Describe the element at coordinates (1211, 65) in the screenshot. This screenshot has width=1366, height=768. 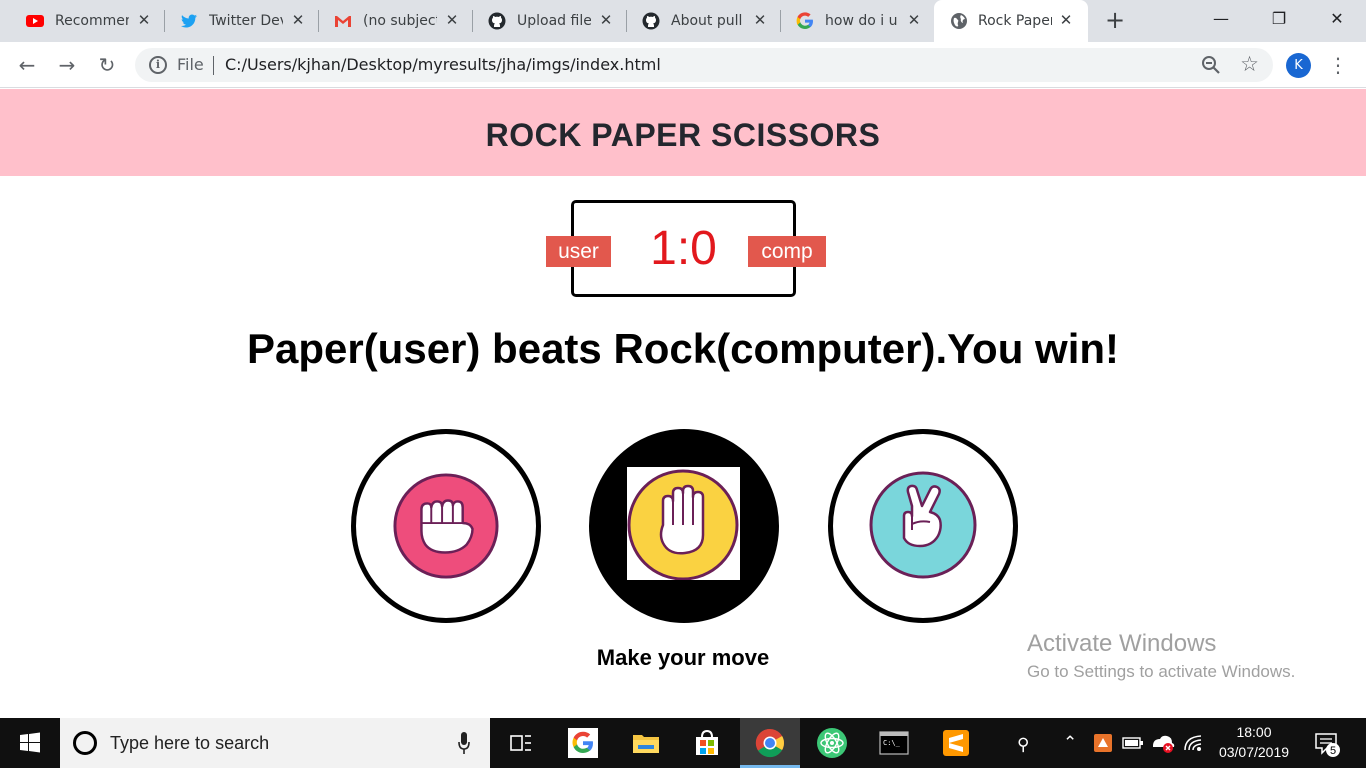
I see `zoom-out-icon` at that location.